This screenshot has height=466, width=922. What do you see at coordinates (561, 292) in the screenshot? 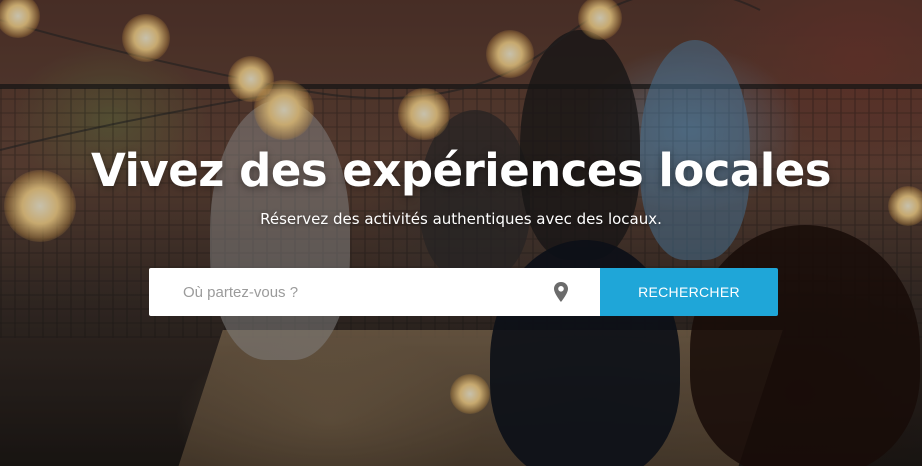
I see `map-pin-icon` at bounding box center [561, 292].